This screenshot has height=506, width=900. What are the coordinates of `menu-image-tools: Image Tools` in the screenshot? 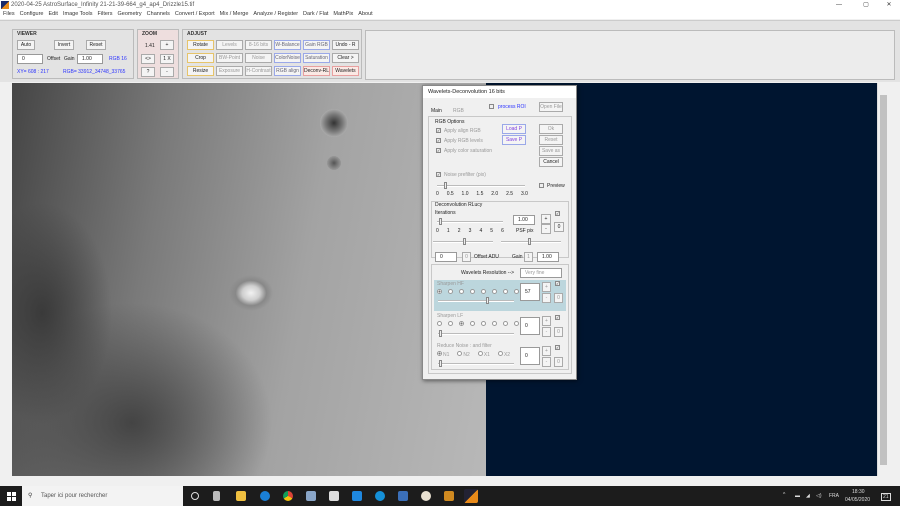 It's located at (78, 14).